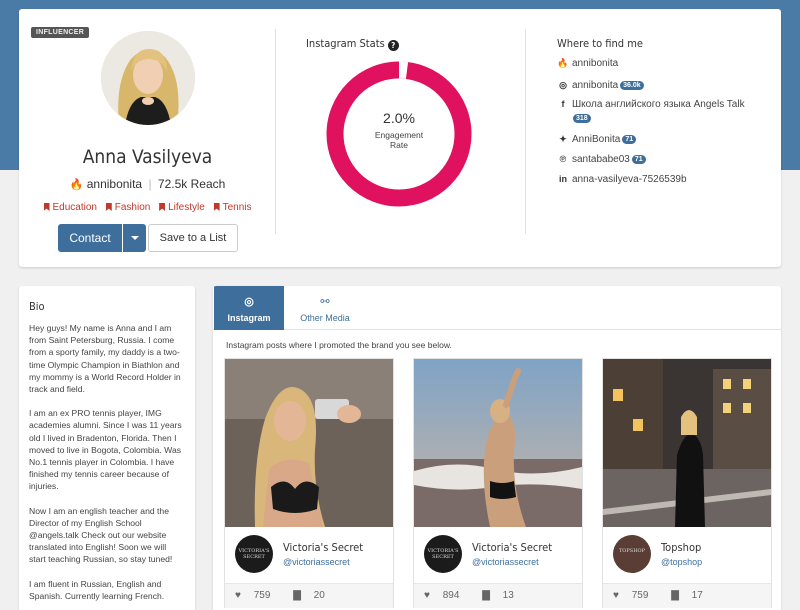 Image resolution: width=800 pixels, height=610 pixels. I want to click on bio-title: Bio, so click(37, 306).